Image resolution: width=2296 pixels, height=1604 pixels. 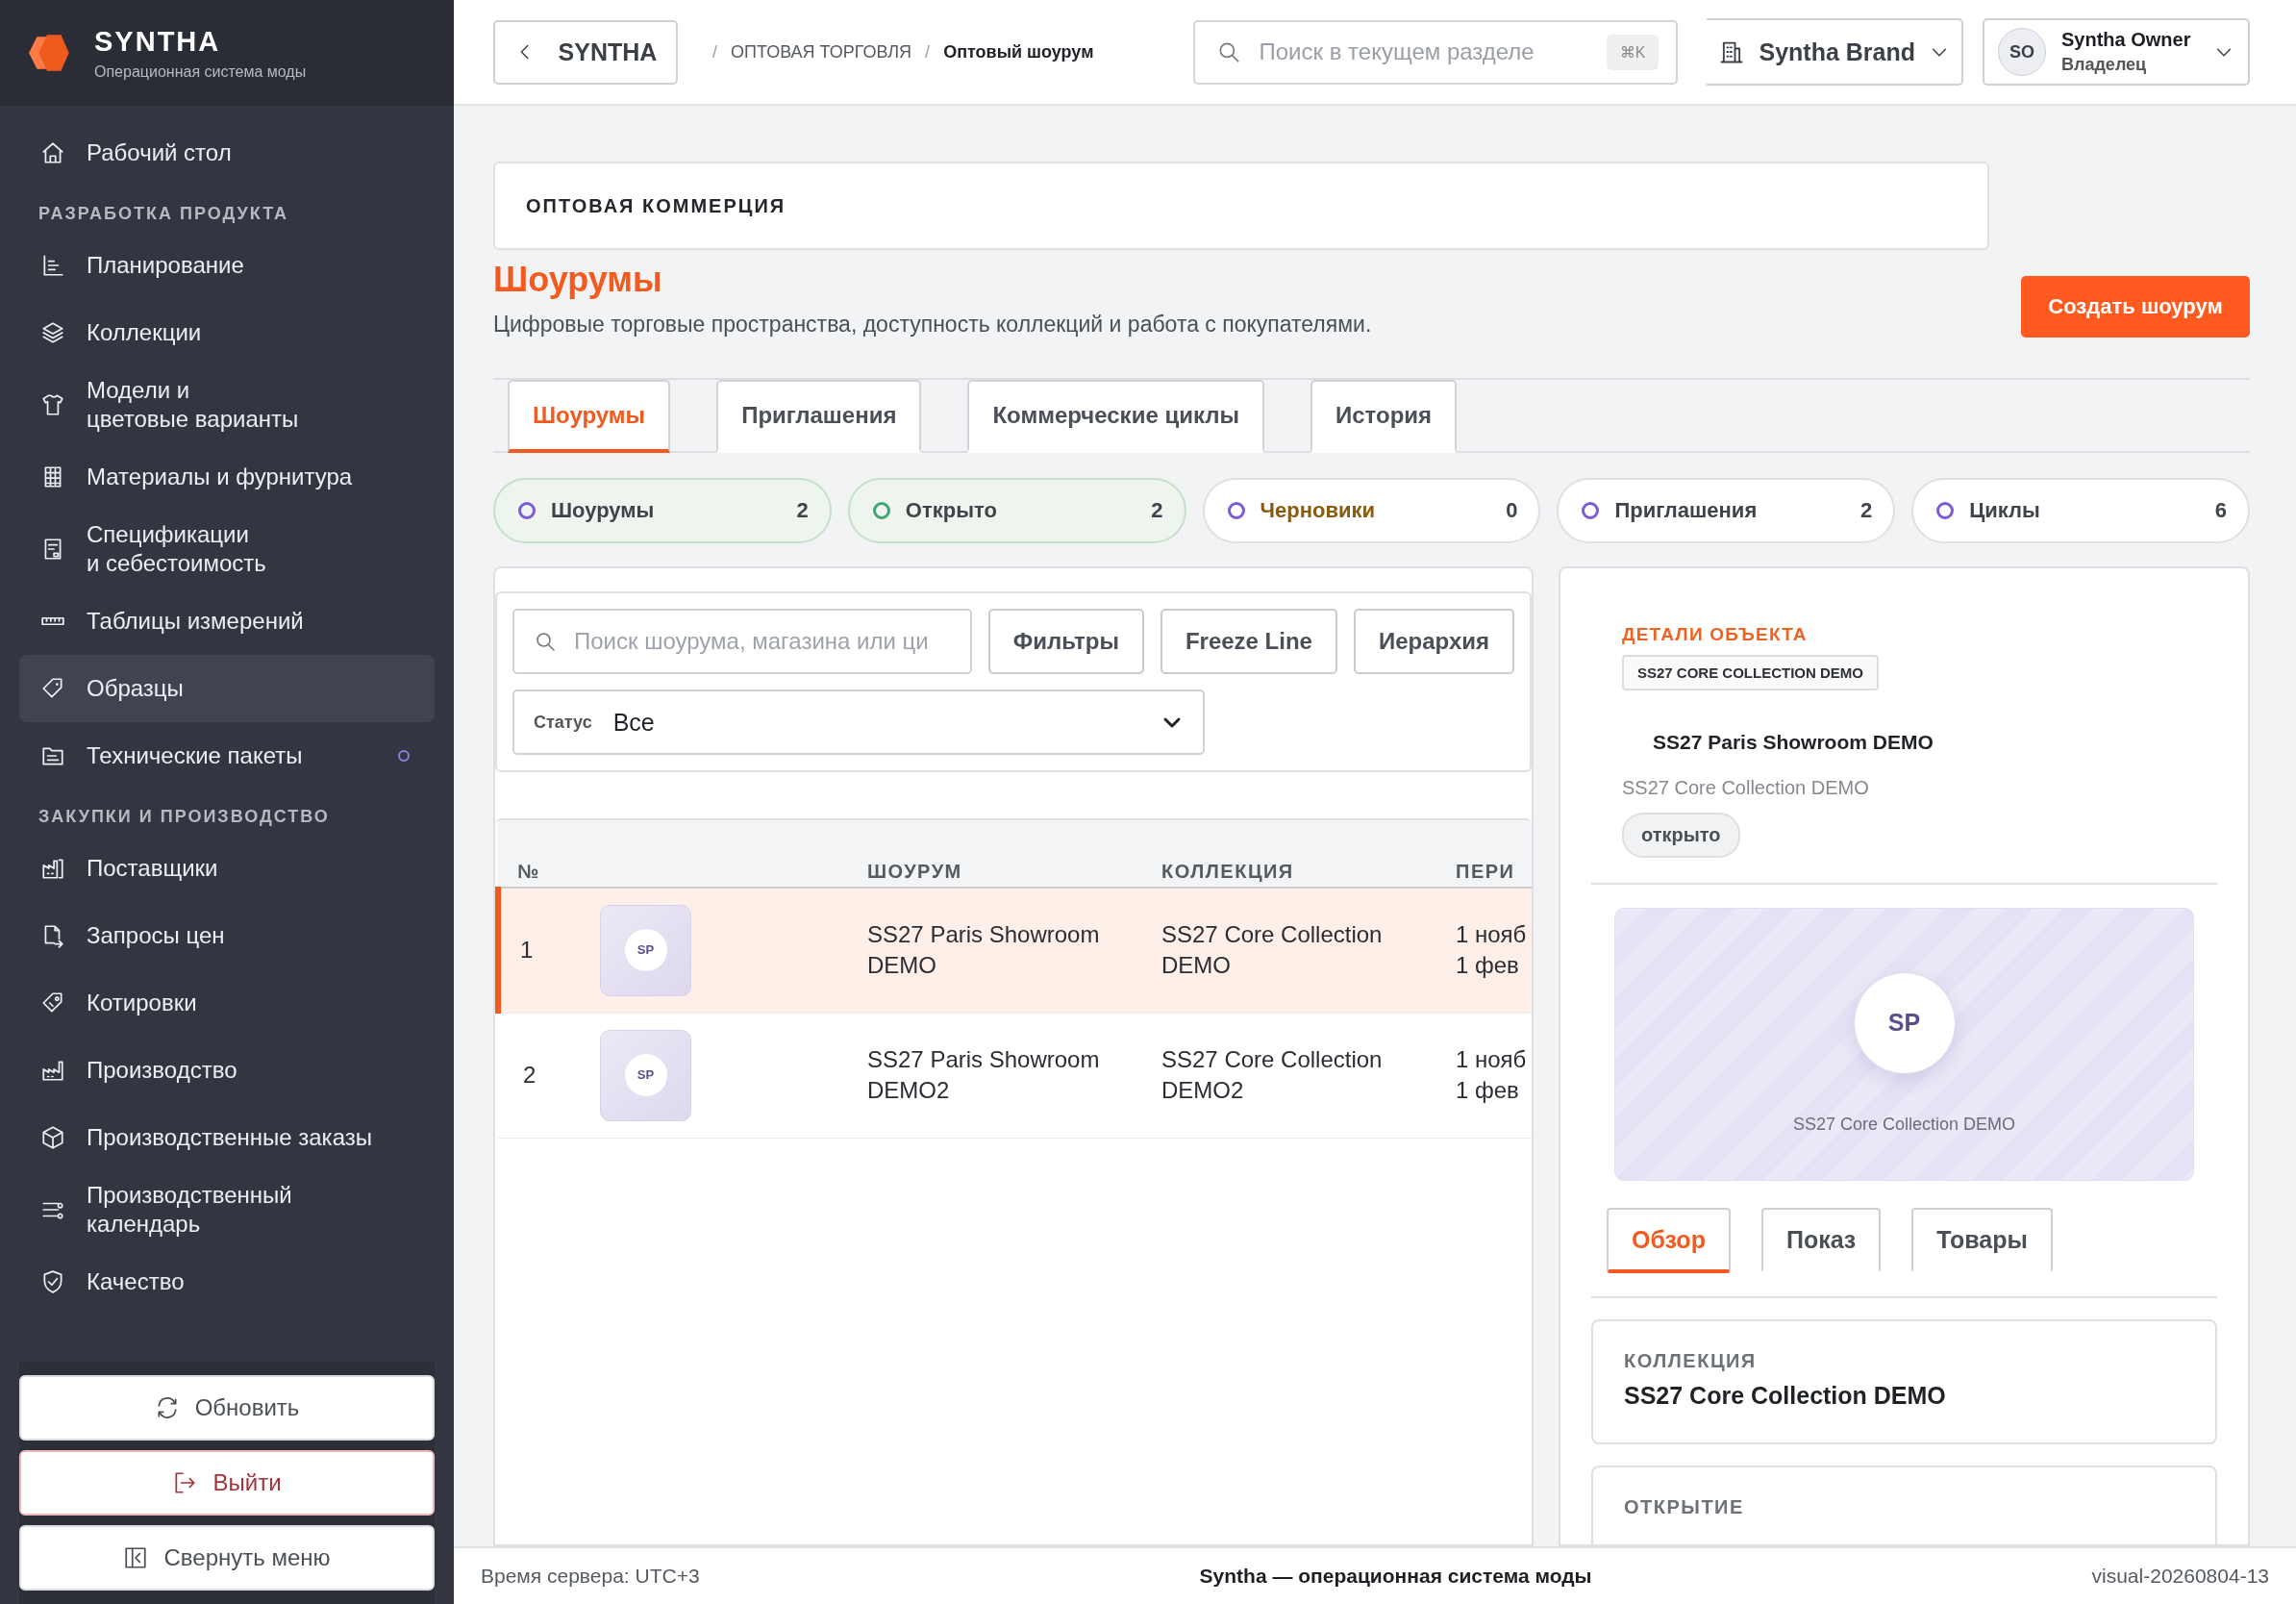 I want to click on field-value: SS27 Core Collection DEMO, so click(x=1785, y=1396).